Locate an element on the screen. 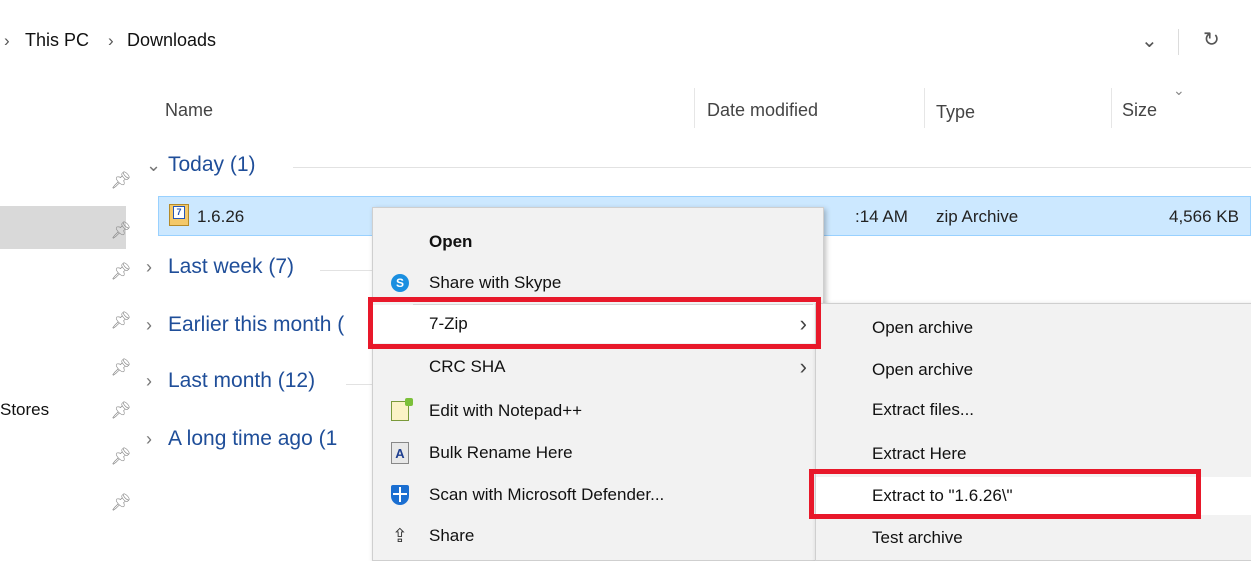 This screenshot has height=561, width=1251. menu-item-label: Share is located at coordinates (452, 535).